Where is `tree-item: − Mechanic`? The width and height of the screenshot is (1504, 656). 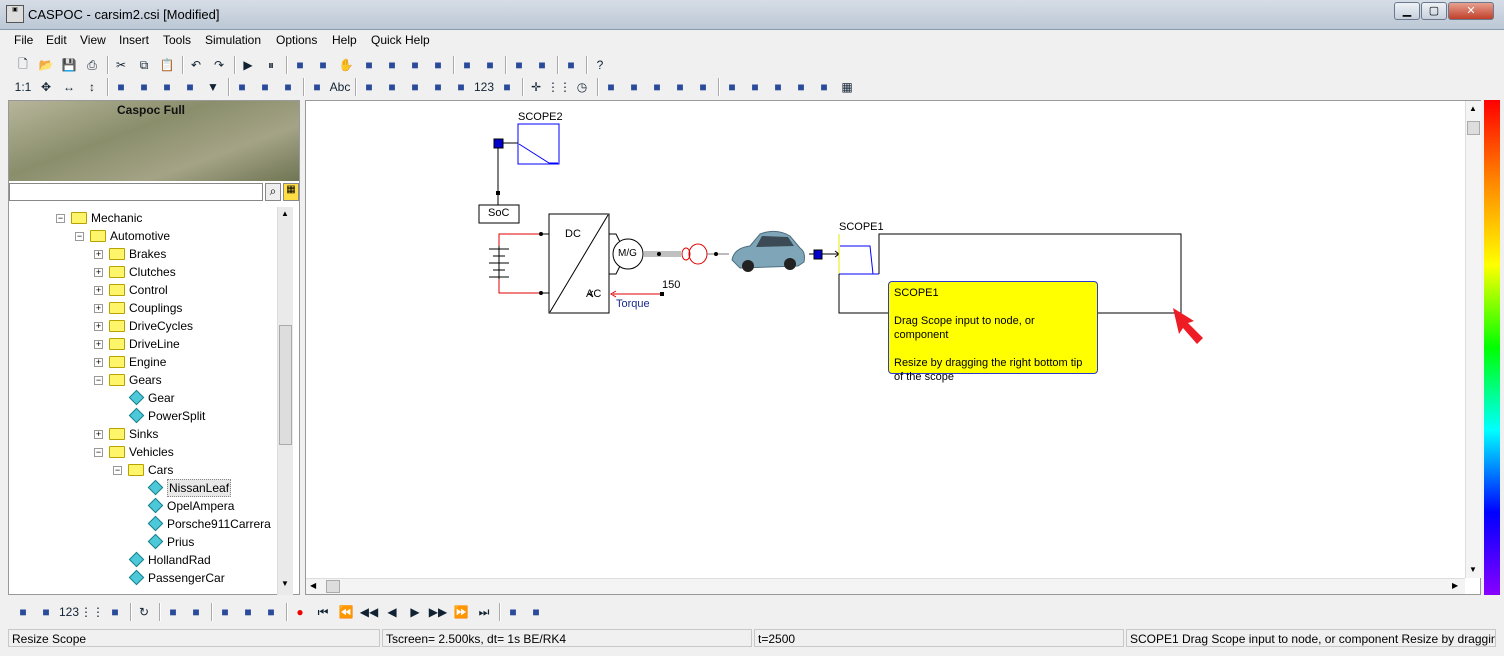 tree-item: − Mechanic is located at coordinates (143, 218).